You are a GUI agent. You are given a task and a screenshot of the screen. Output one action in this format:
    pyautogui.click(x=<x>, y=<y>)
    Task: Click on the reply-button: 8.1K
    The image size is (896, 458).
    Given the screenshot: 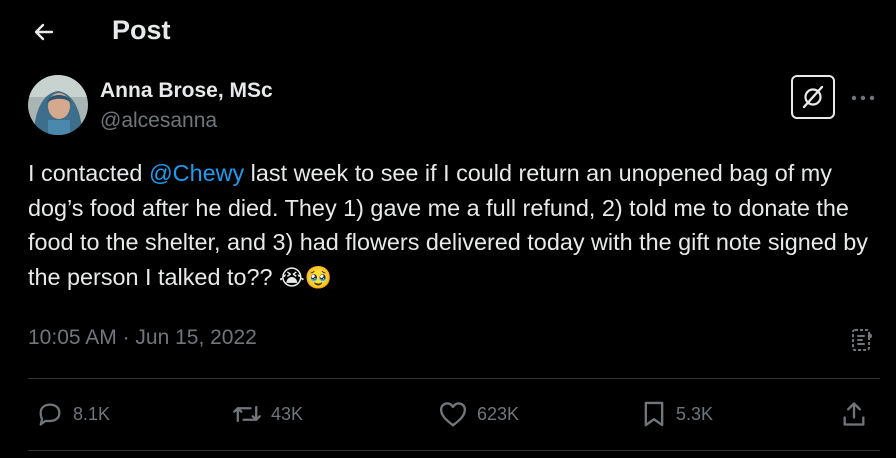 What is the action you would take?
    pyautogui.click(x=73, y=414)
    